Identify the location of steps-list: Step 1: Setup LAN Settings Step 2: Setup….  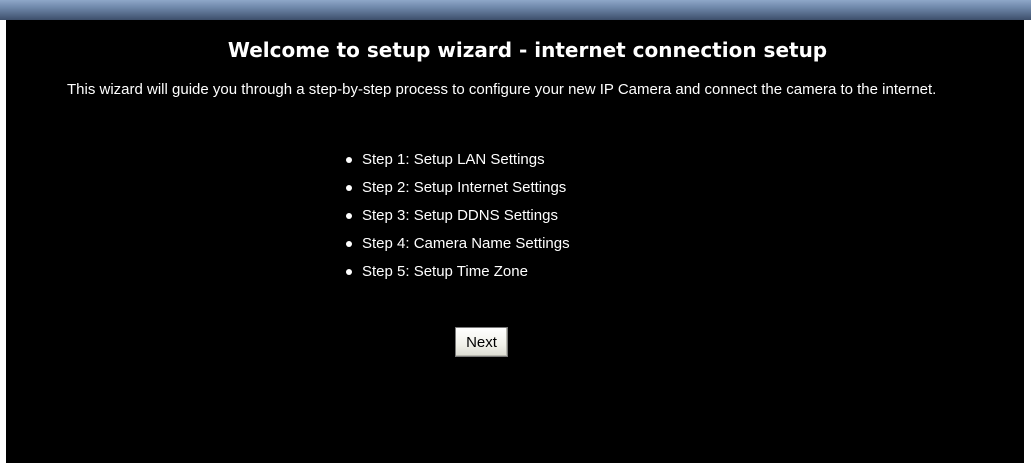
(457, 218).